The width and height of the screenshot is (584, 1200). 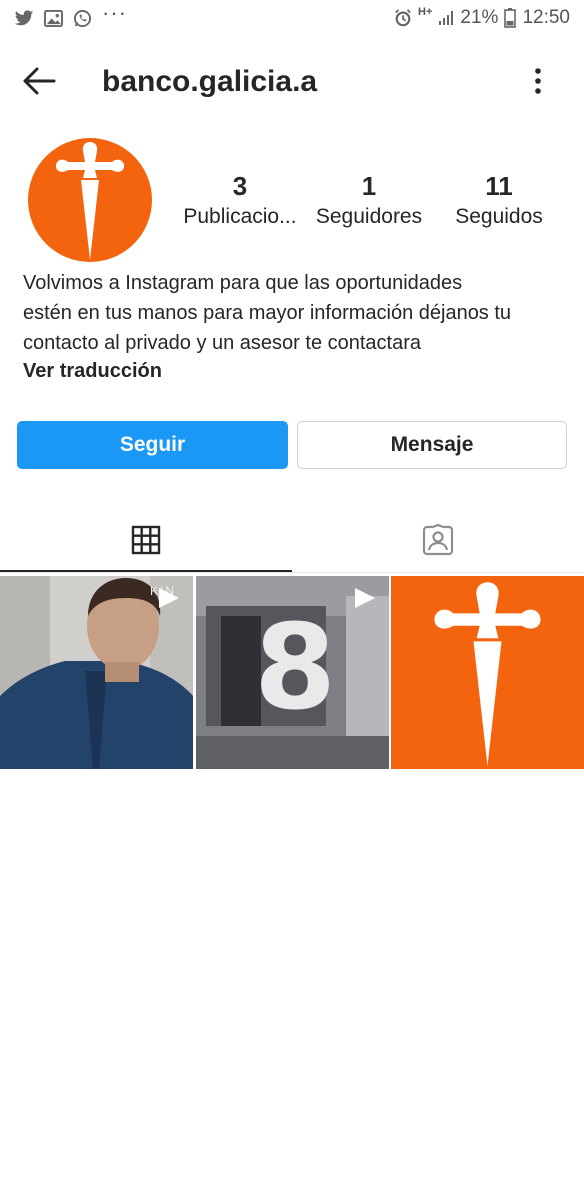 What do you see at coordinates (24, 17) in the screenshot?
I see `twitter-icon` at bounding box center [24, 17].